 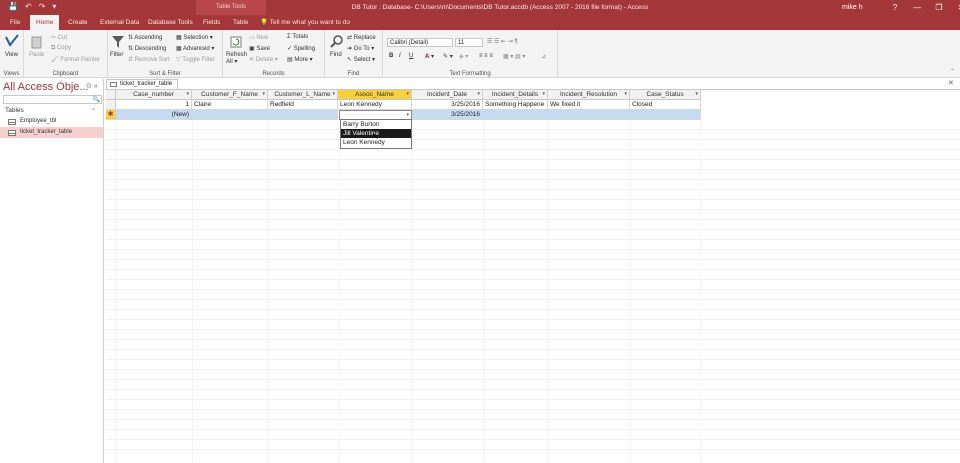 What do you see at coordinates (147, 48) in the screenshot?
I see `descending-button: ⇅ Descending` at bounding box center [147, 48].